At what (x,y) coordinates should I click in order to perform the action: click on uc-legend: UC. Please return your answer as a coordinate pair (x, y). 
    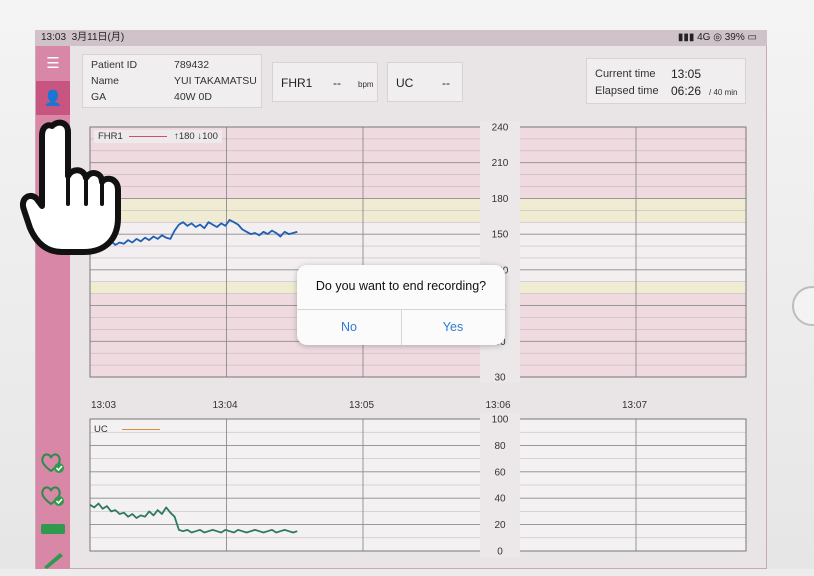
    Looking at the image, I should click on (127, 429).